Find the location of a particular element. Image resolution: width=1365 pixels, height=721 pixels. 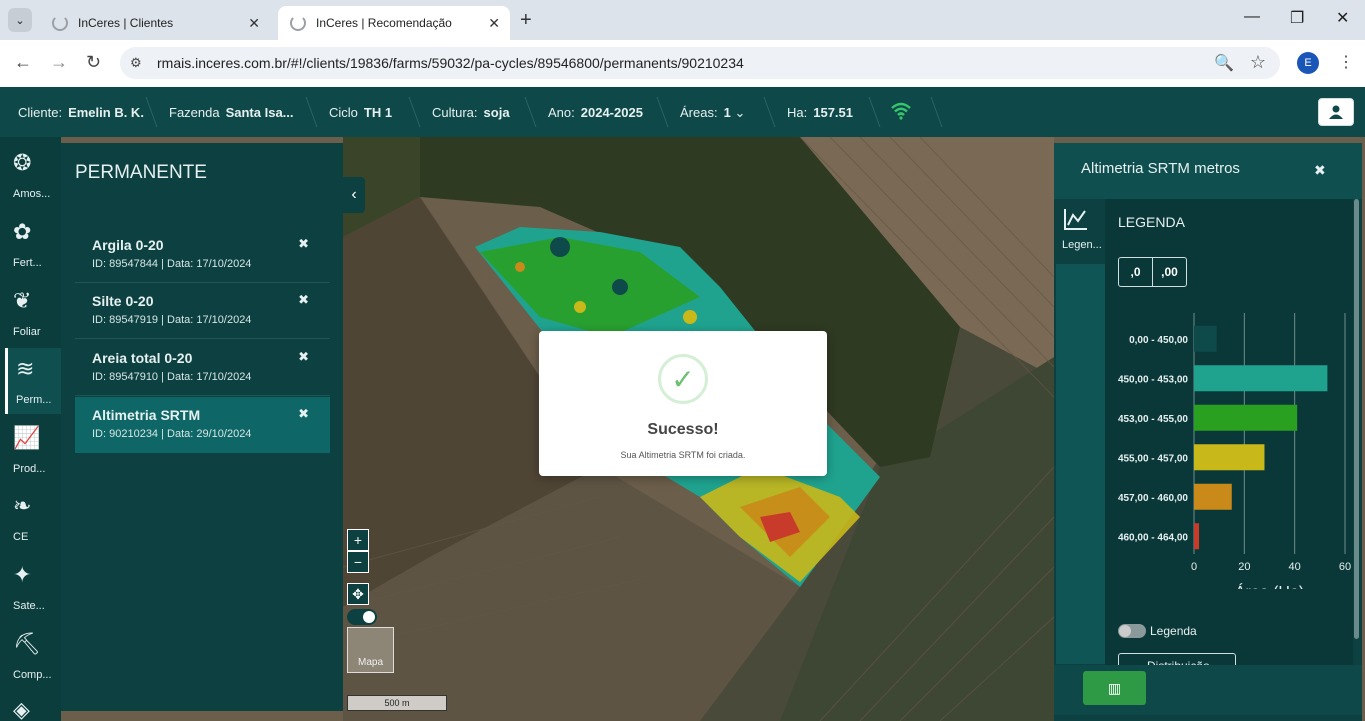

zoom-icon: 🔍 is located at coordinates (1224, 63).